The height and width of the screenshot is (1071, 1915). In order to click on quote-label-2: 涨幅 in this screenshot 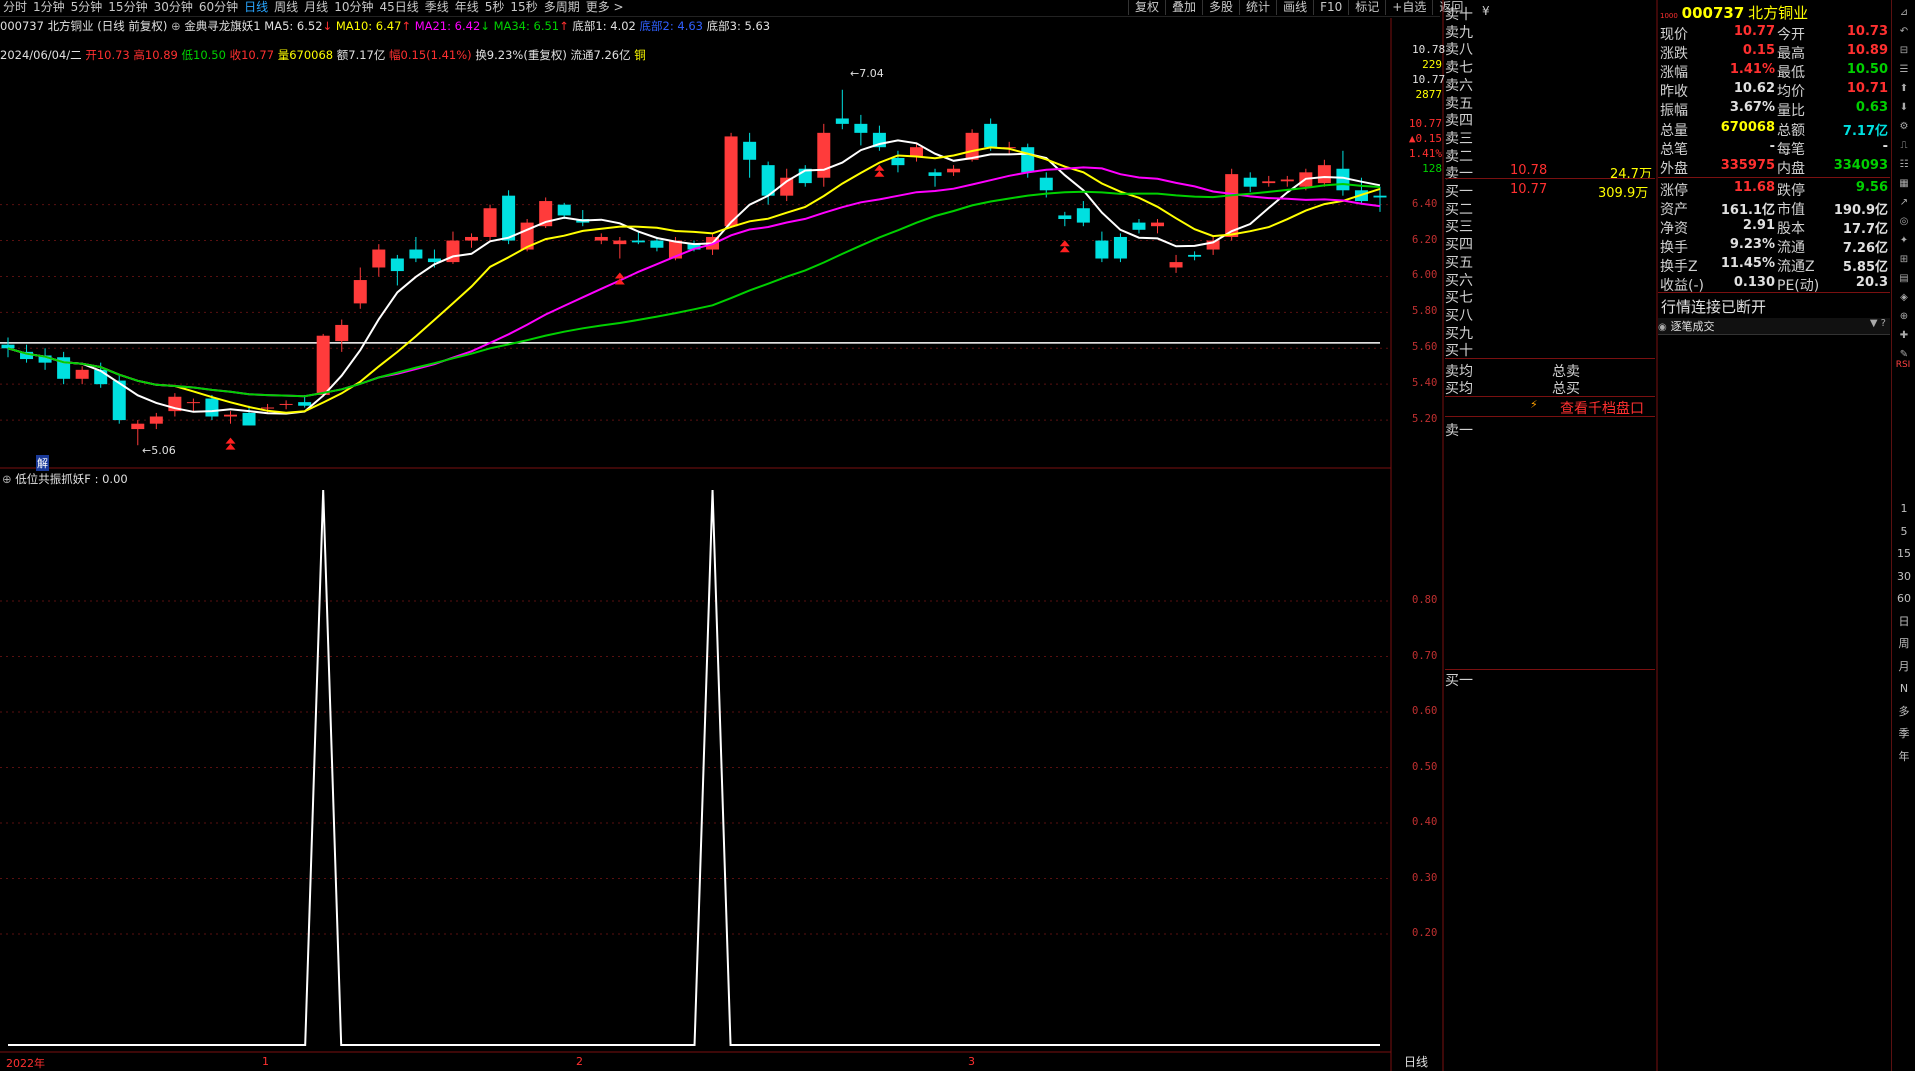, I will do `click(1674, 73)`.